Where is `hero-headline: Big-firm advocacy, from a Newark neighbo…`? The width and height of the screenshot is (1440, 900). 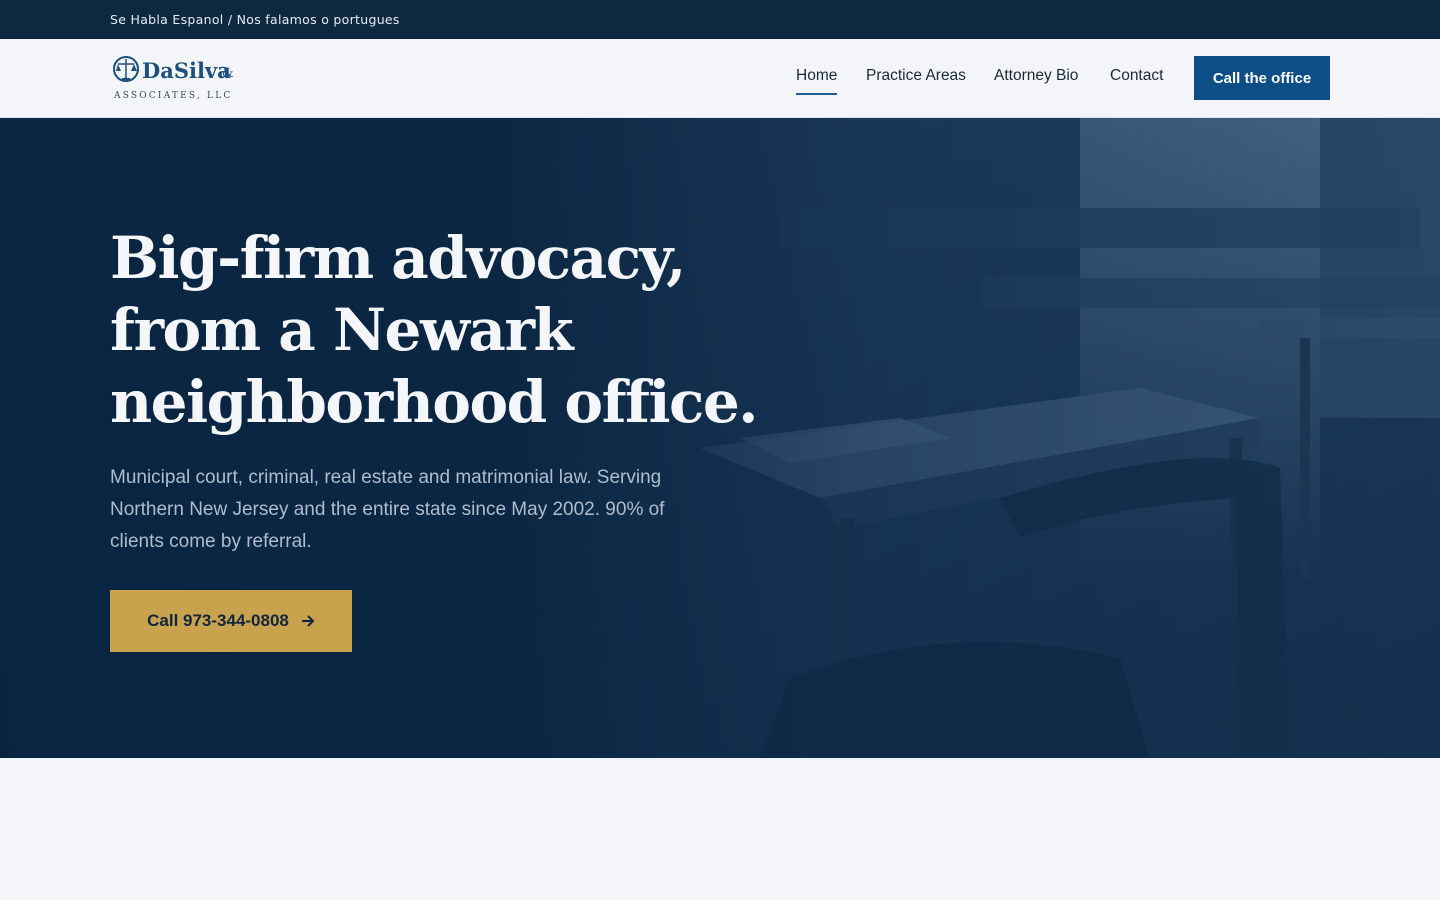
hero-headline: Big-firm advocacy, from a Newark neighbo… is located at coordinates (440, 330).